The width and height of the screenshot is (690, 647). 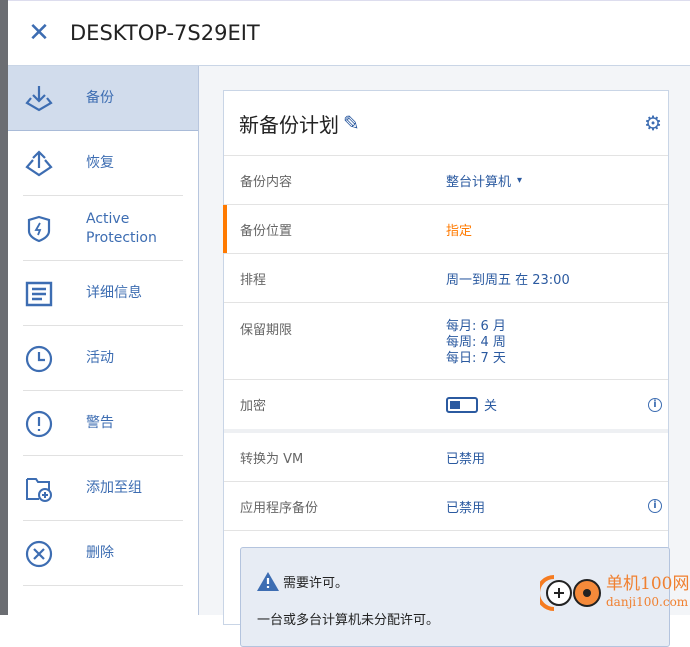 I want to click on sidebar-item-alerts: 警告, so click(x=103, y=423).